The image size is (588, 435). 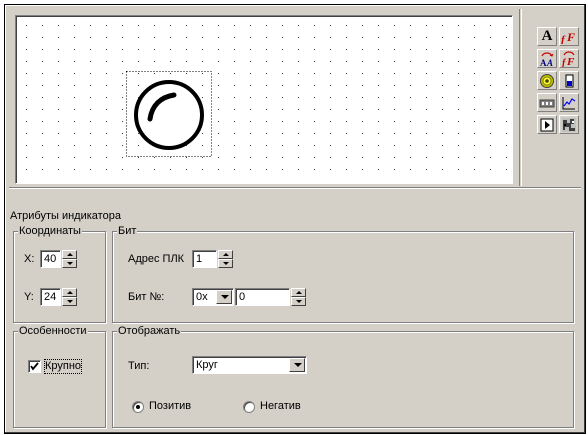 I want to click on x-spin-up-button, so click(x=69, y=254).